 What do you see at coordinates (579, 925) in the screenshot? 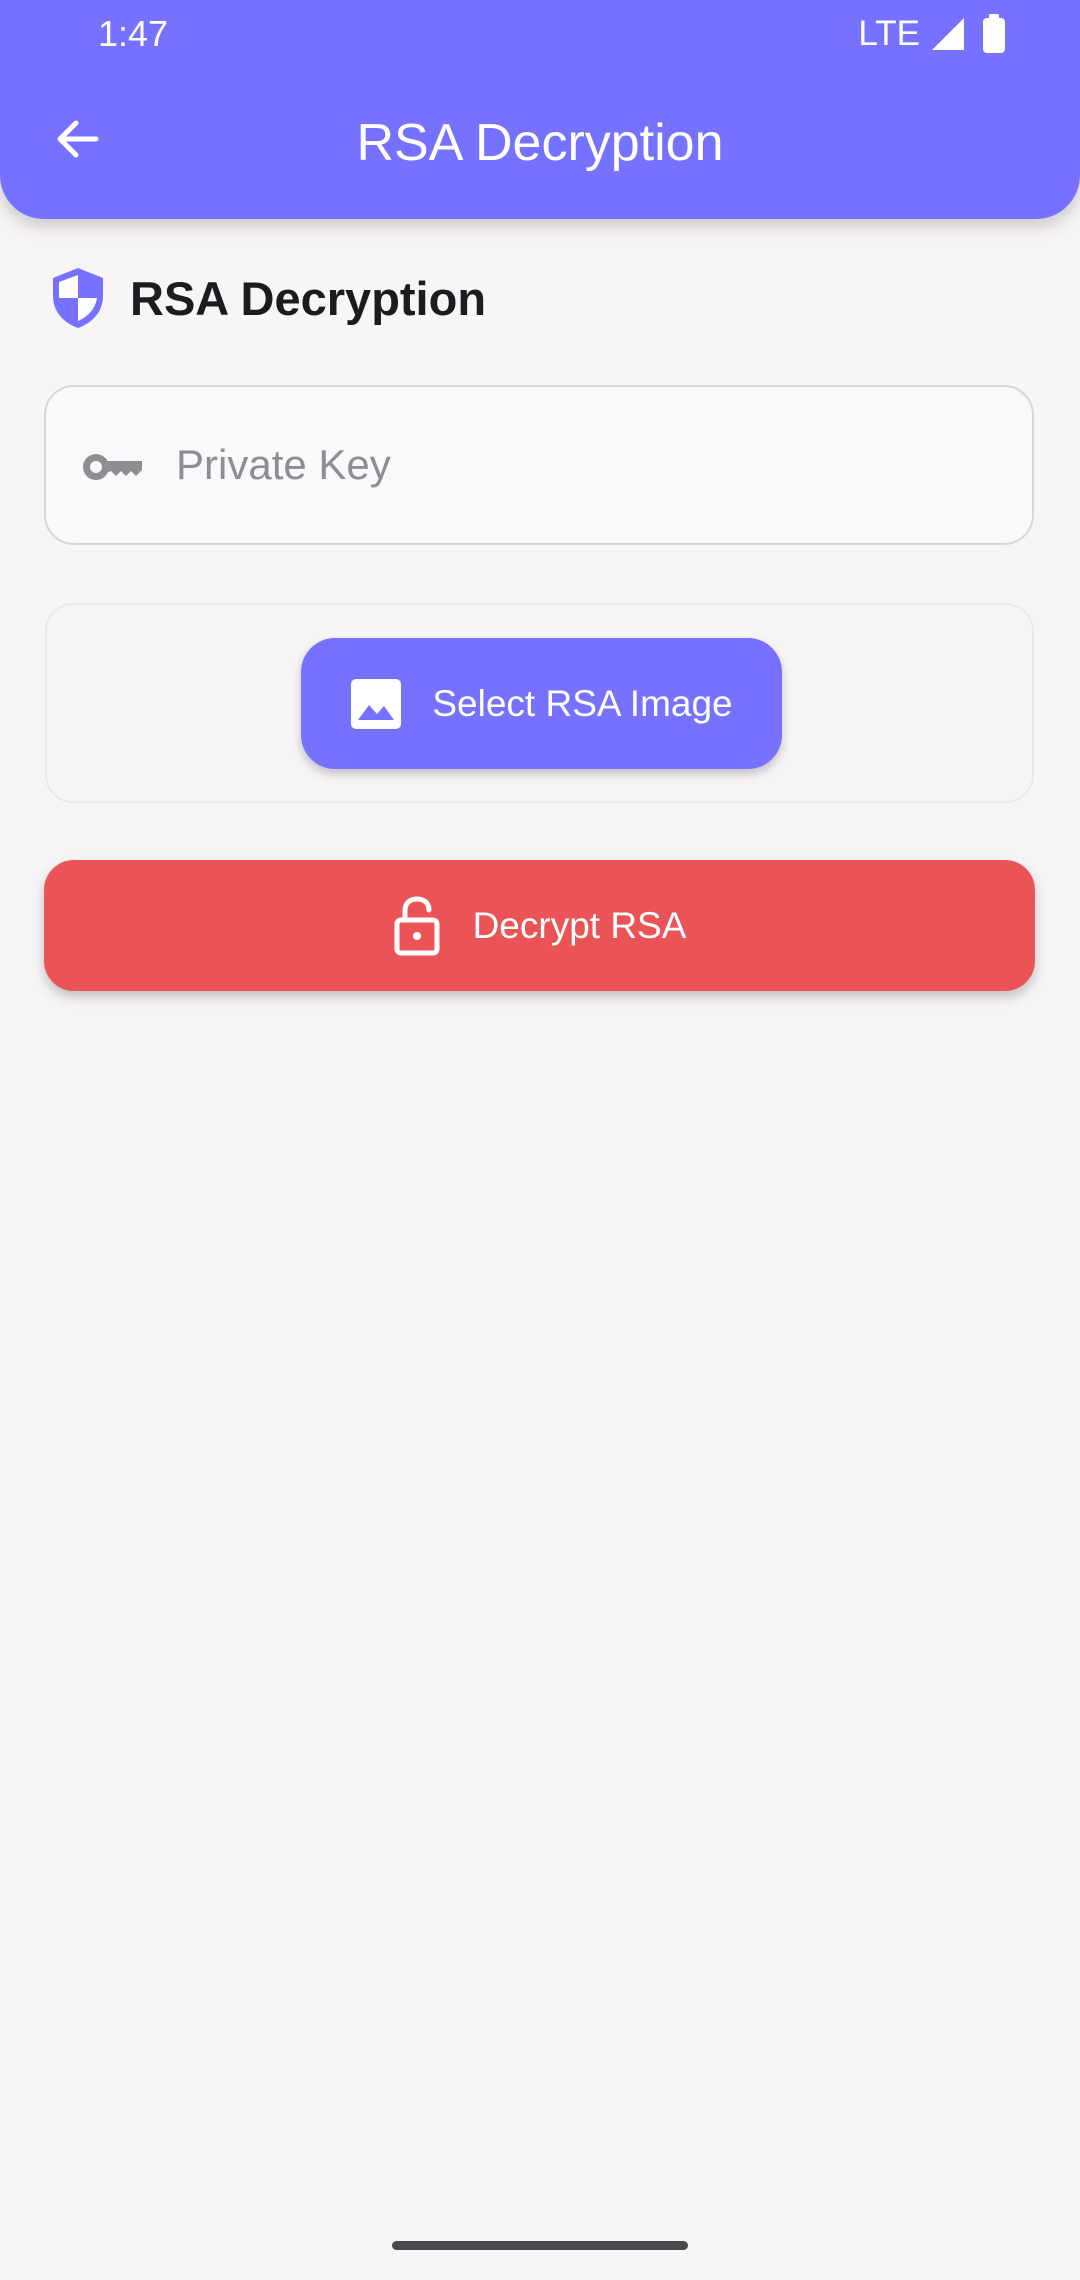
I see `decrypt-rsa-label: Decrypt RSA` at bounding box center [579, 925].